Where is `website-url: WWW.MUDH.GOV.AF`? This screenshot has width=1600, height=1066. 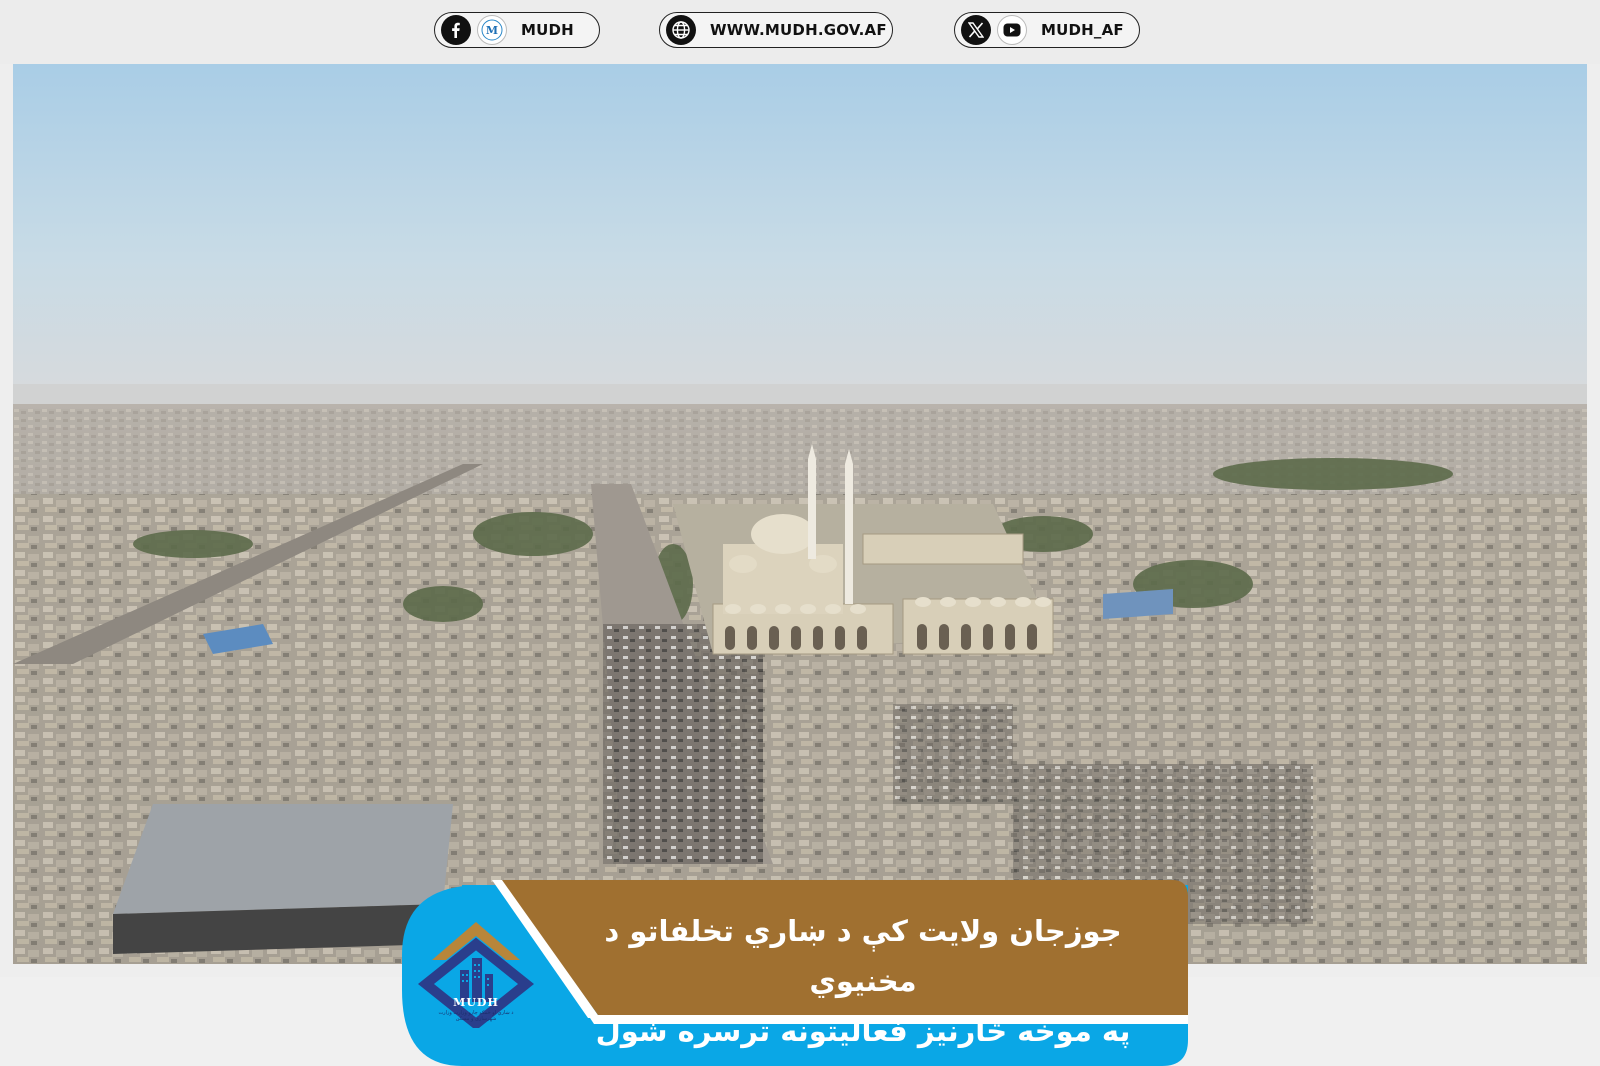
website-url: WWW.MUDH.GOV.AF is located at coordinates (798, 30).